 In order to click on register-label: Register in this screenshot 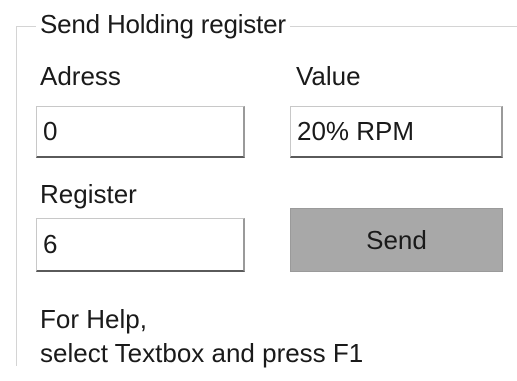, I will do `click(88, 194)`.